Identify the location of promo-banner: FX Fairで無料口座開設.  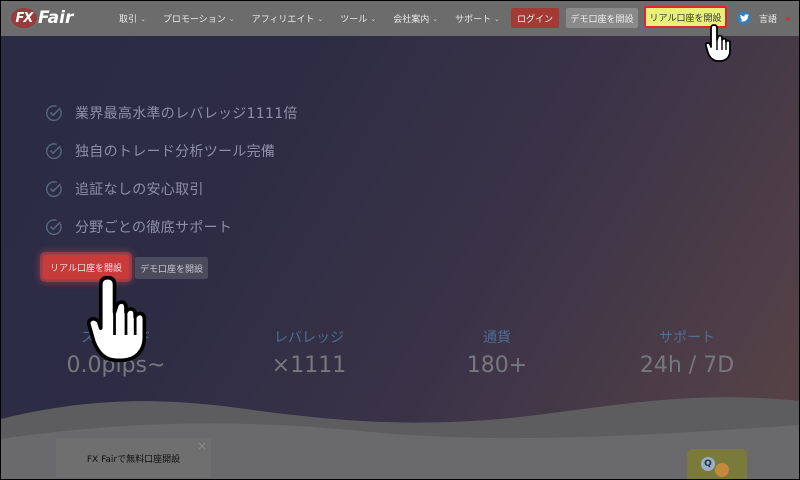
(133, 458).